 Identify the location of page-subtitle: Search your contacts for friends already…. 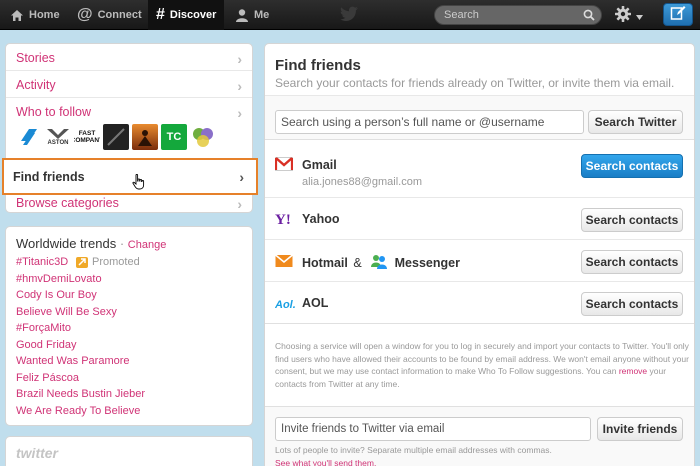
(475, 83).